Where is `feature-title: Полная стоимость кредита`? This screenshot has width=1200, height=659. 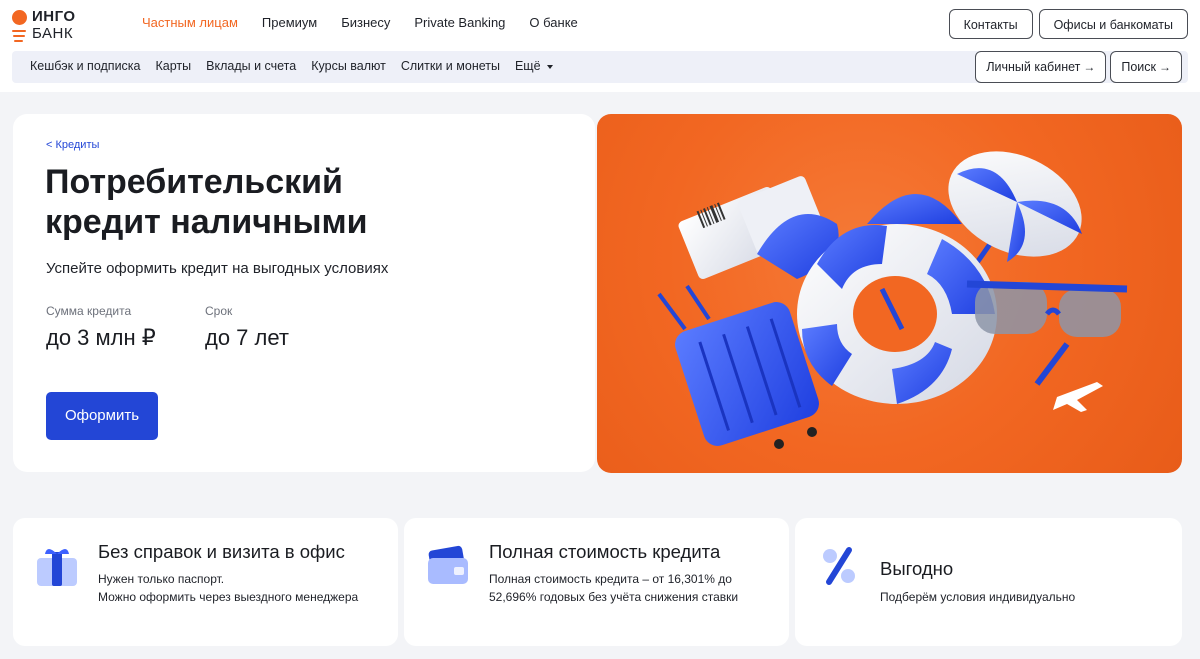 feature-title: Полная стоимость кредита is located at coordinates (605, 551).